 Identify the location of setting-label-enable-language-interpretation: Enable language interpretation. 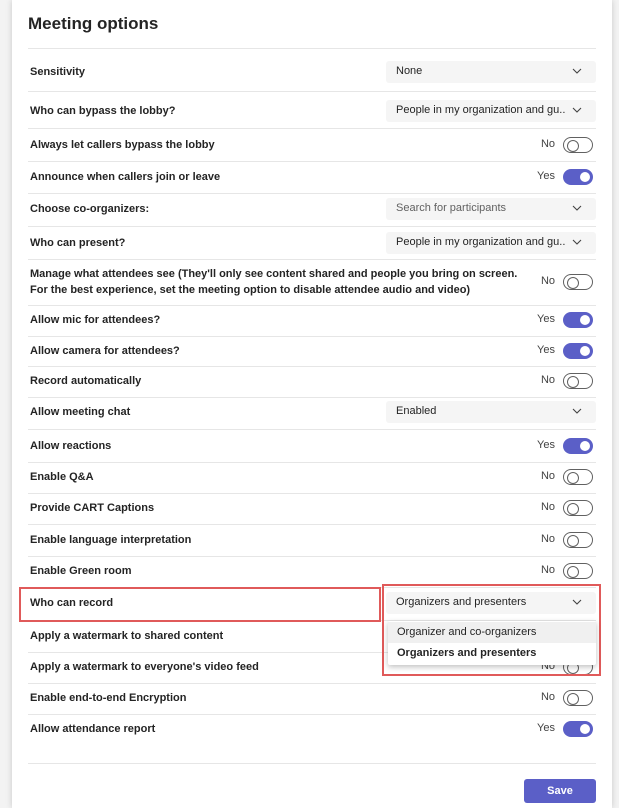
(111, 540).